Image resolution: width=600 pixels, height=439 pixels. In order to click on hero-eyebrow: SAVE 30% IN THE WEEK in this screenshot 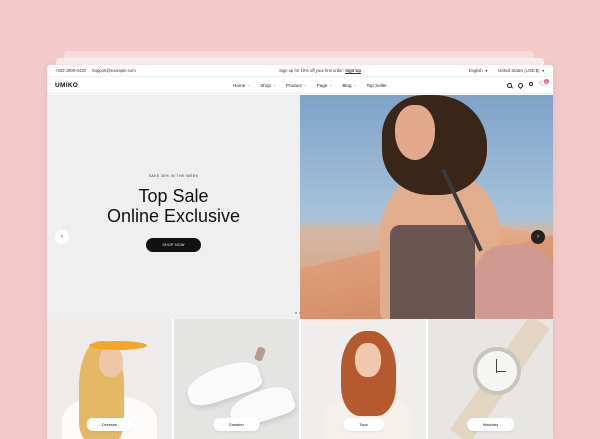, I will do `click(173, 175)`.